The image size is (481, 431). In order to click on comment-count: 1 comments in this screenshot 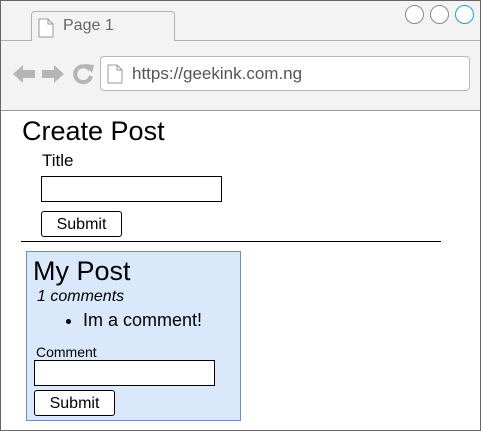, I will do `click(81, 296)`.